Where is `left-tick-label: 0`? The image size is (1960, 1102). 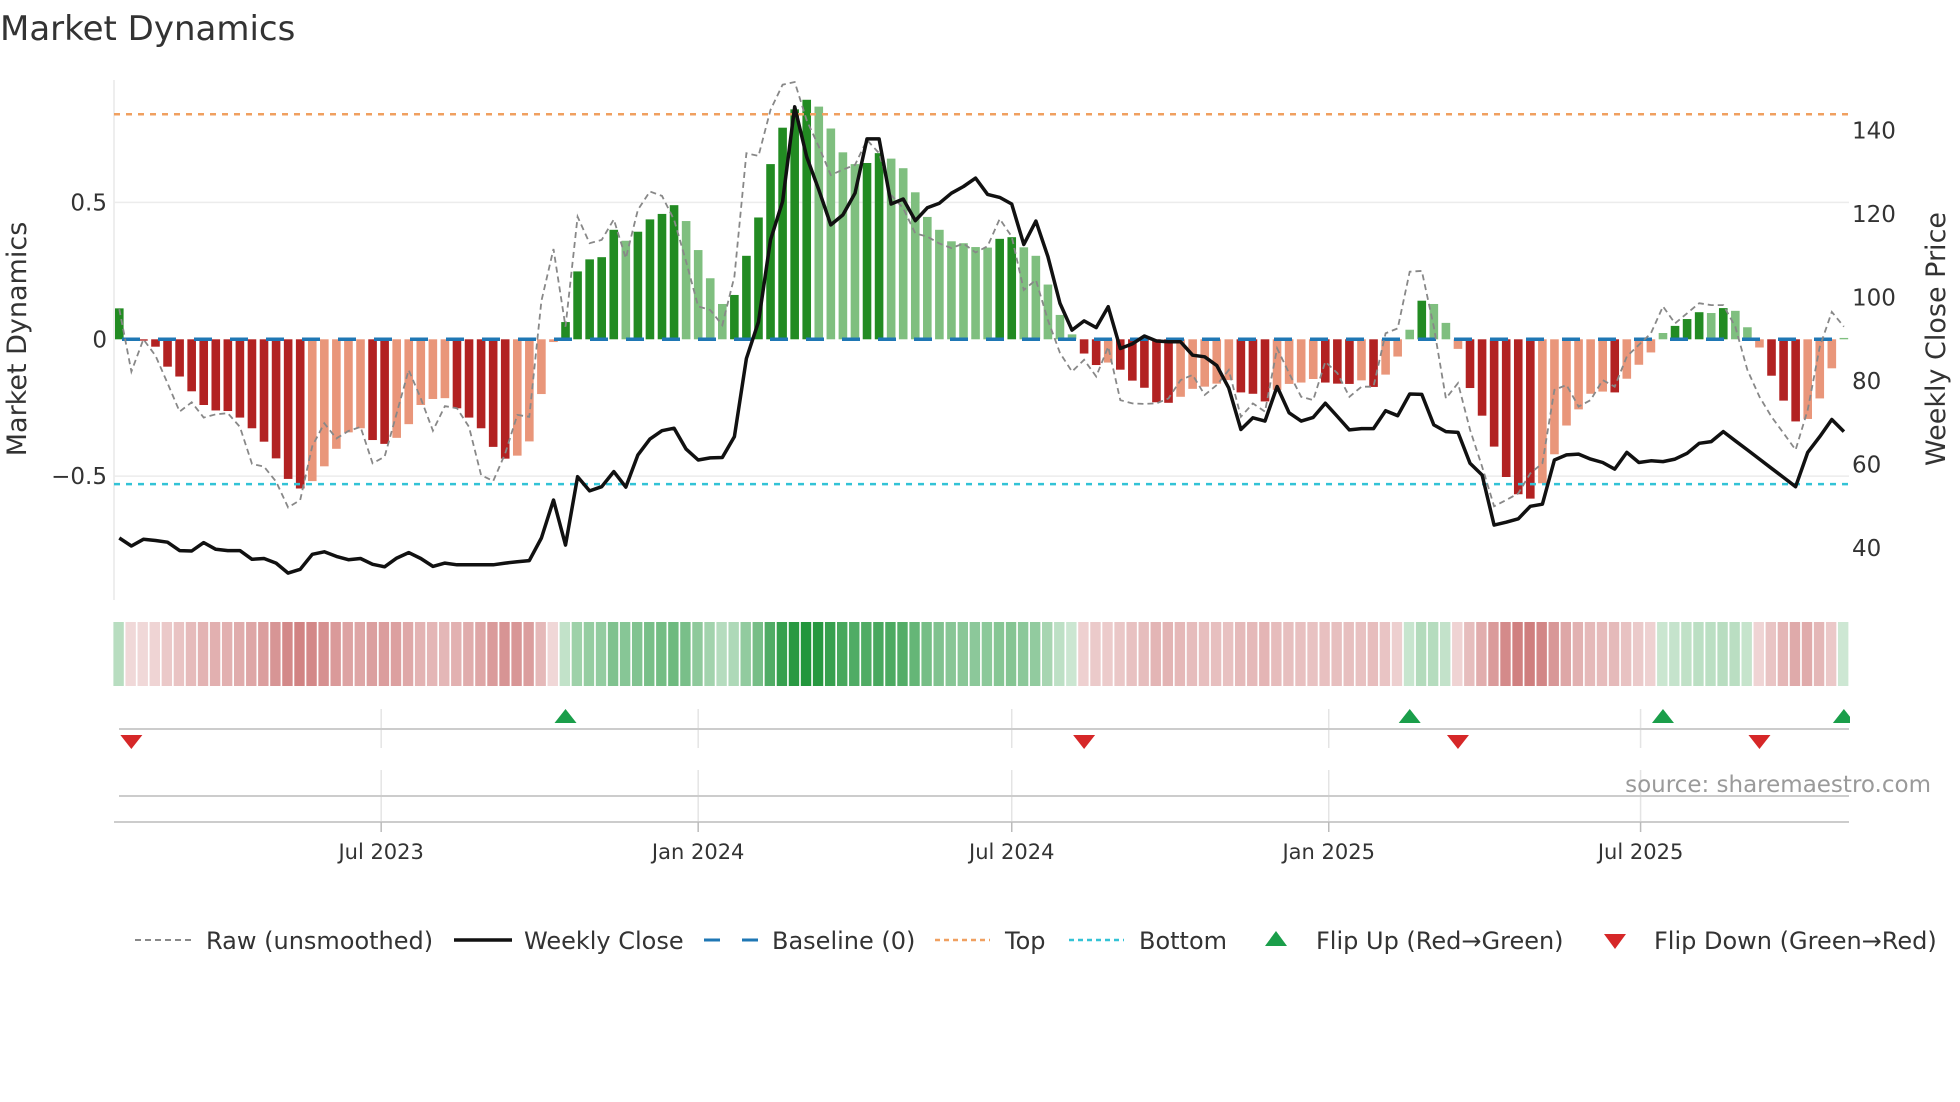 left-tick-label: 0 is located at coordinates (99, 340).